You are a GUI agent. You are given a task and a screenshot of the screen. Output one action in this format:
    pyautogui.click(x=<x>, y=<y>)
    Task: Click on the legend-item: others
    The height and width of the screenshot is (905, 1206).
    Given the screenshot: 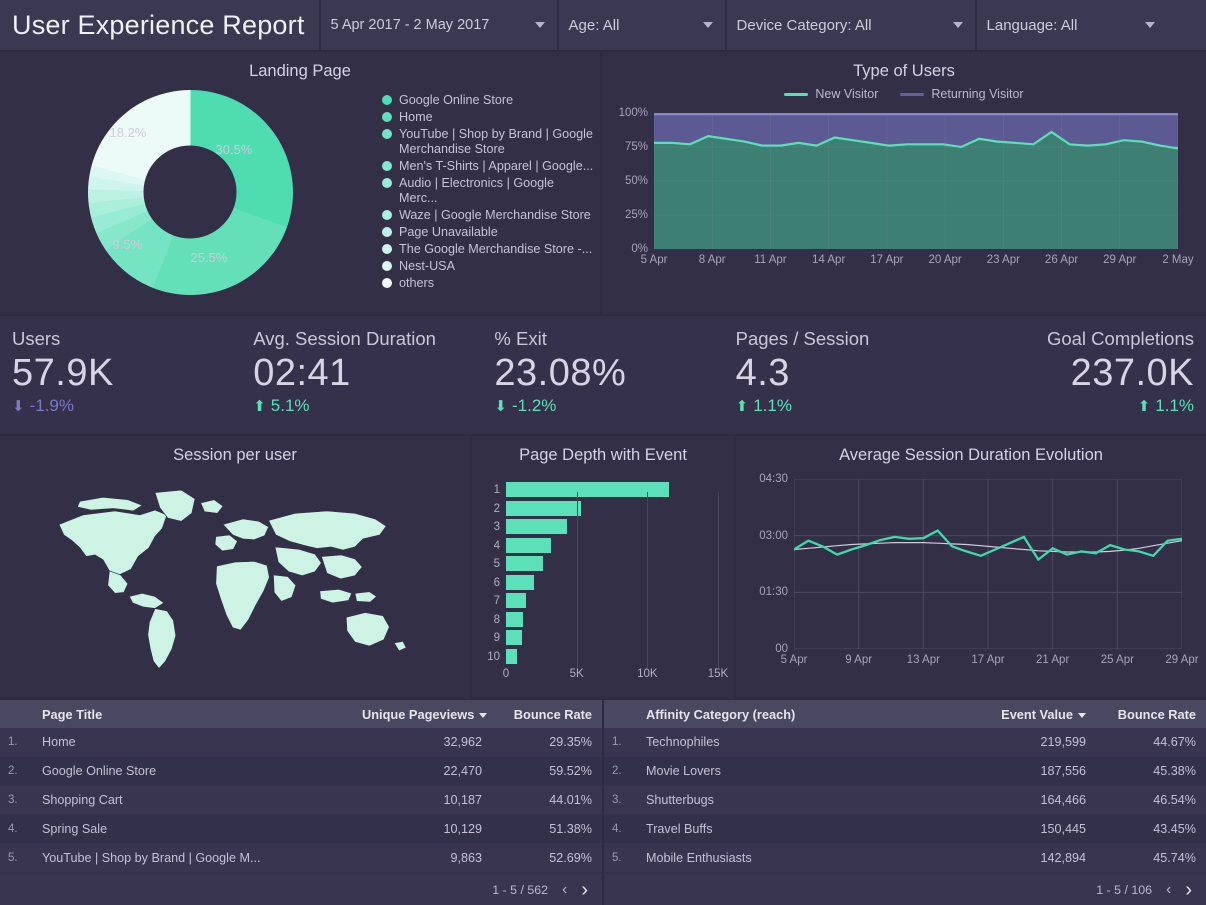 What is the action you would take?
    pyautogui.click(x=488, y=283)
    